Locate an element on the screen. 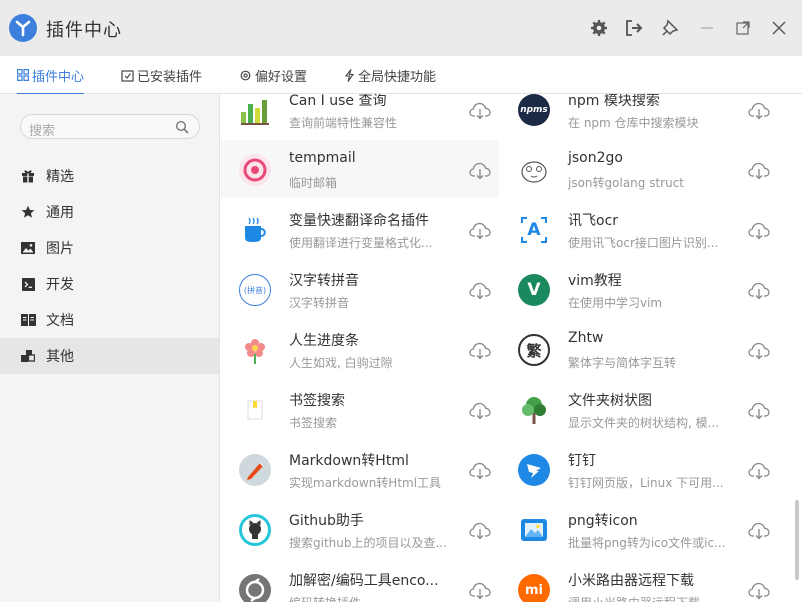 The height and width of the screenshot is (602, 802). plugin-name: 文件夹树状图 is located at coordinates (610, 401).